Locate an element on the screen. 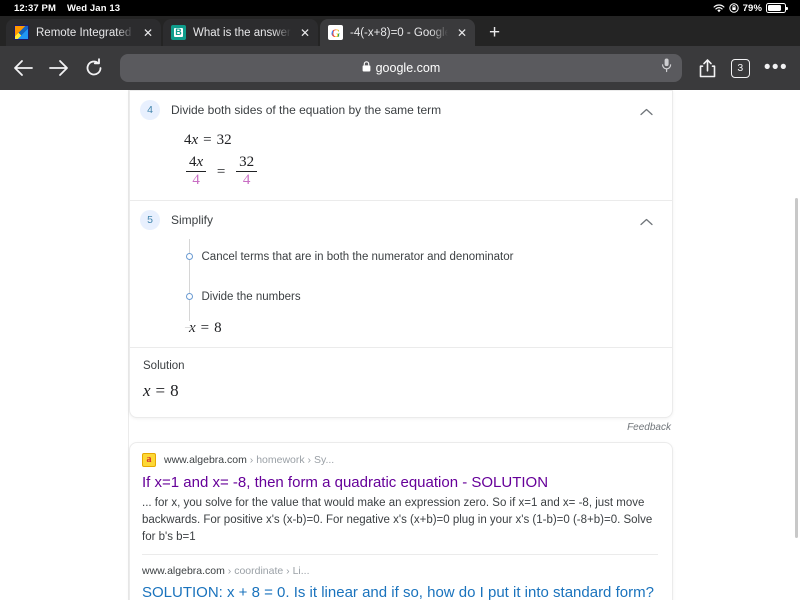 The height and width of the screenshot is (600, 800). algebra-com-favicon: a is located at coordinates (149, 459).